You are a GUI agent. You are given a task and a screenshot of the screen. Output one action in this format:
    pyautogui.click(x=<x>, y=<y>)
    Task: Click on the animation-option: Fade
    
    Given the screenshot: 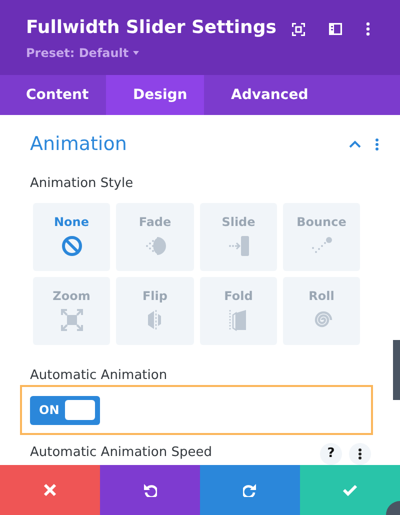 What is the action you would take?
    pyautogui.click(x=155, y=236)
    